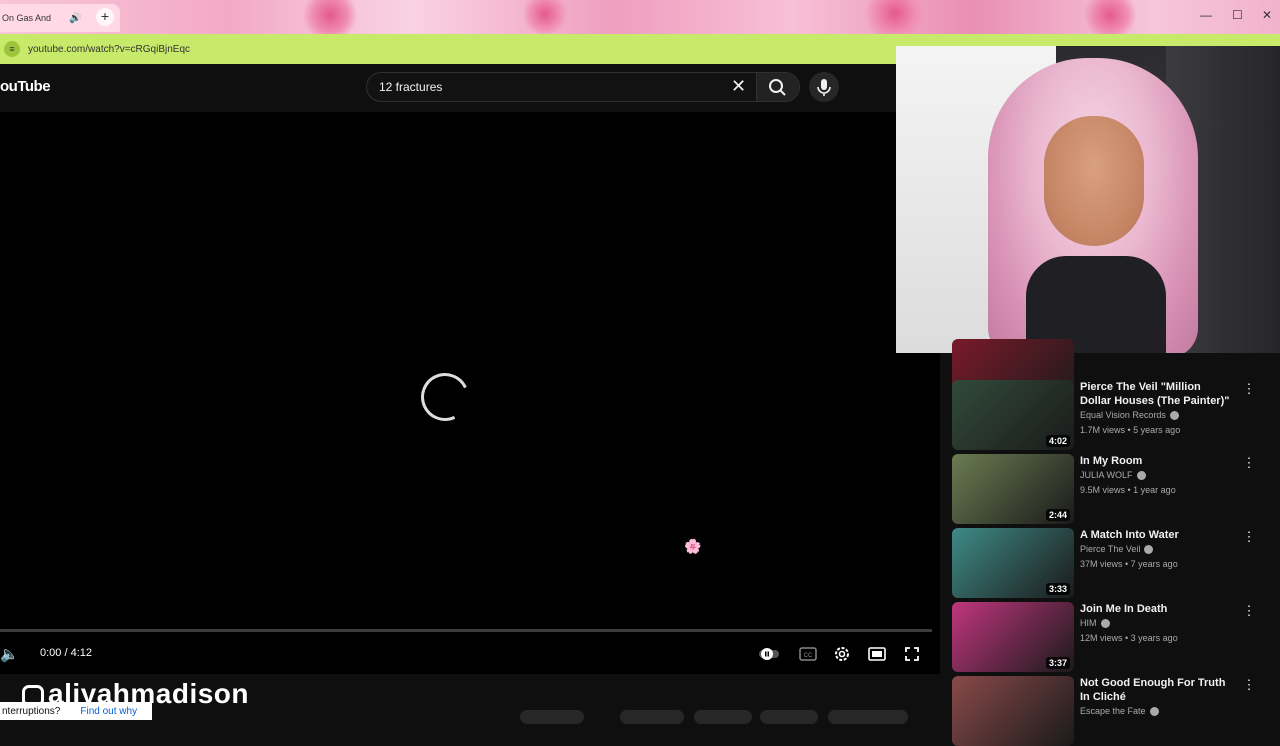  I want to click on captions-button: CC, so click(808, 654).